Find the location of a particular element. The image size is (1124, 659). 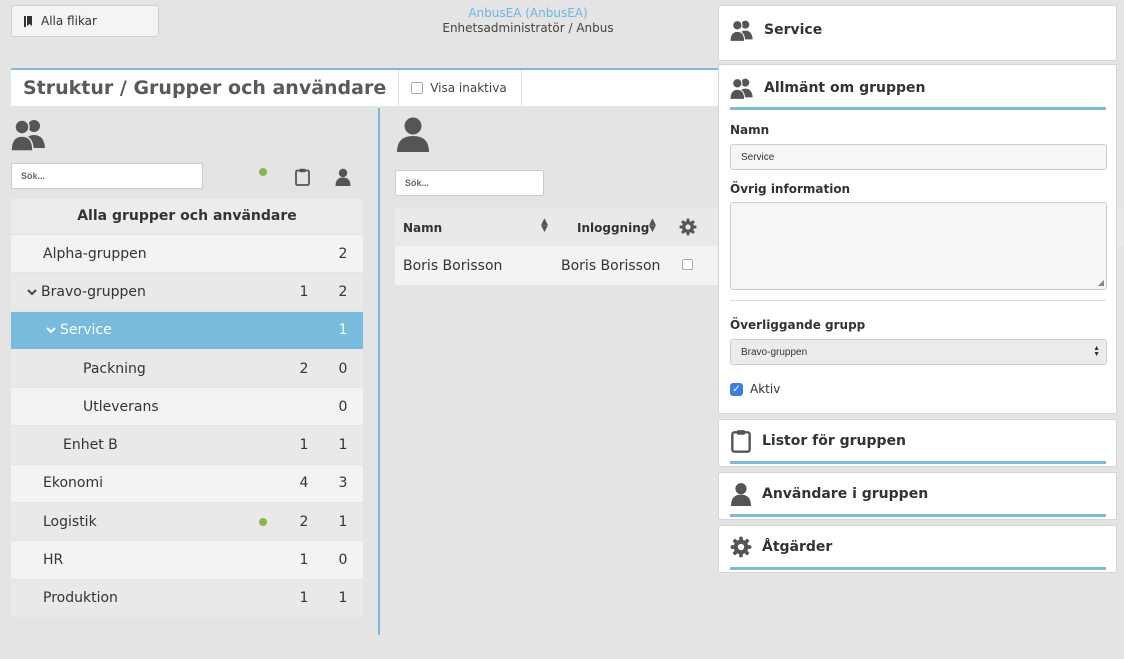

lists-card: Listor för gruppen is located at coordinates (917, 443).